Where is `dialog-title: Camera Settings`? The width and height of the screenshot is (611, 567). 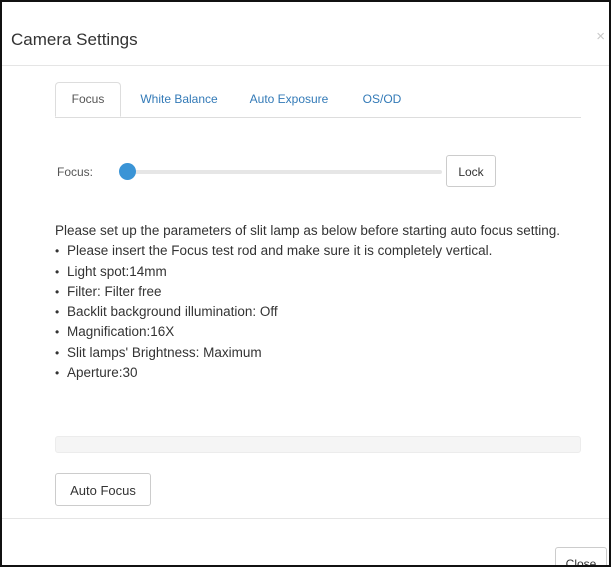 dialog-title: Camera Settings is located at coordinates (74, 39).